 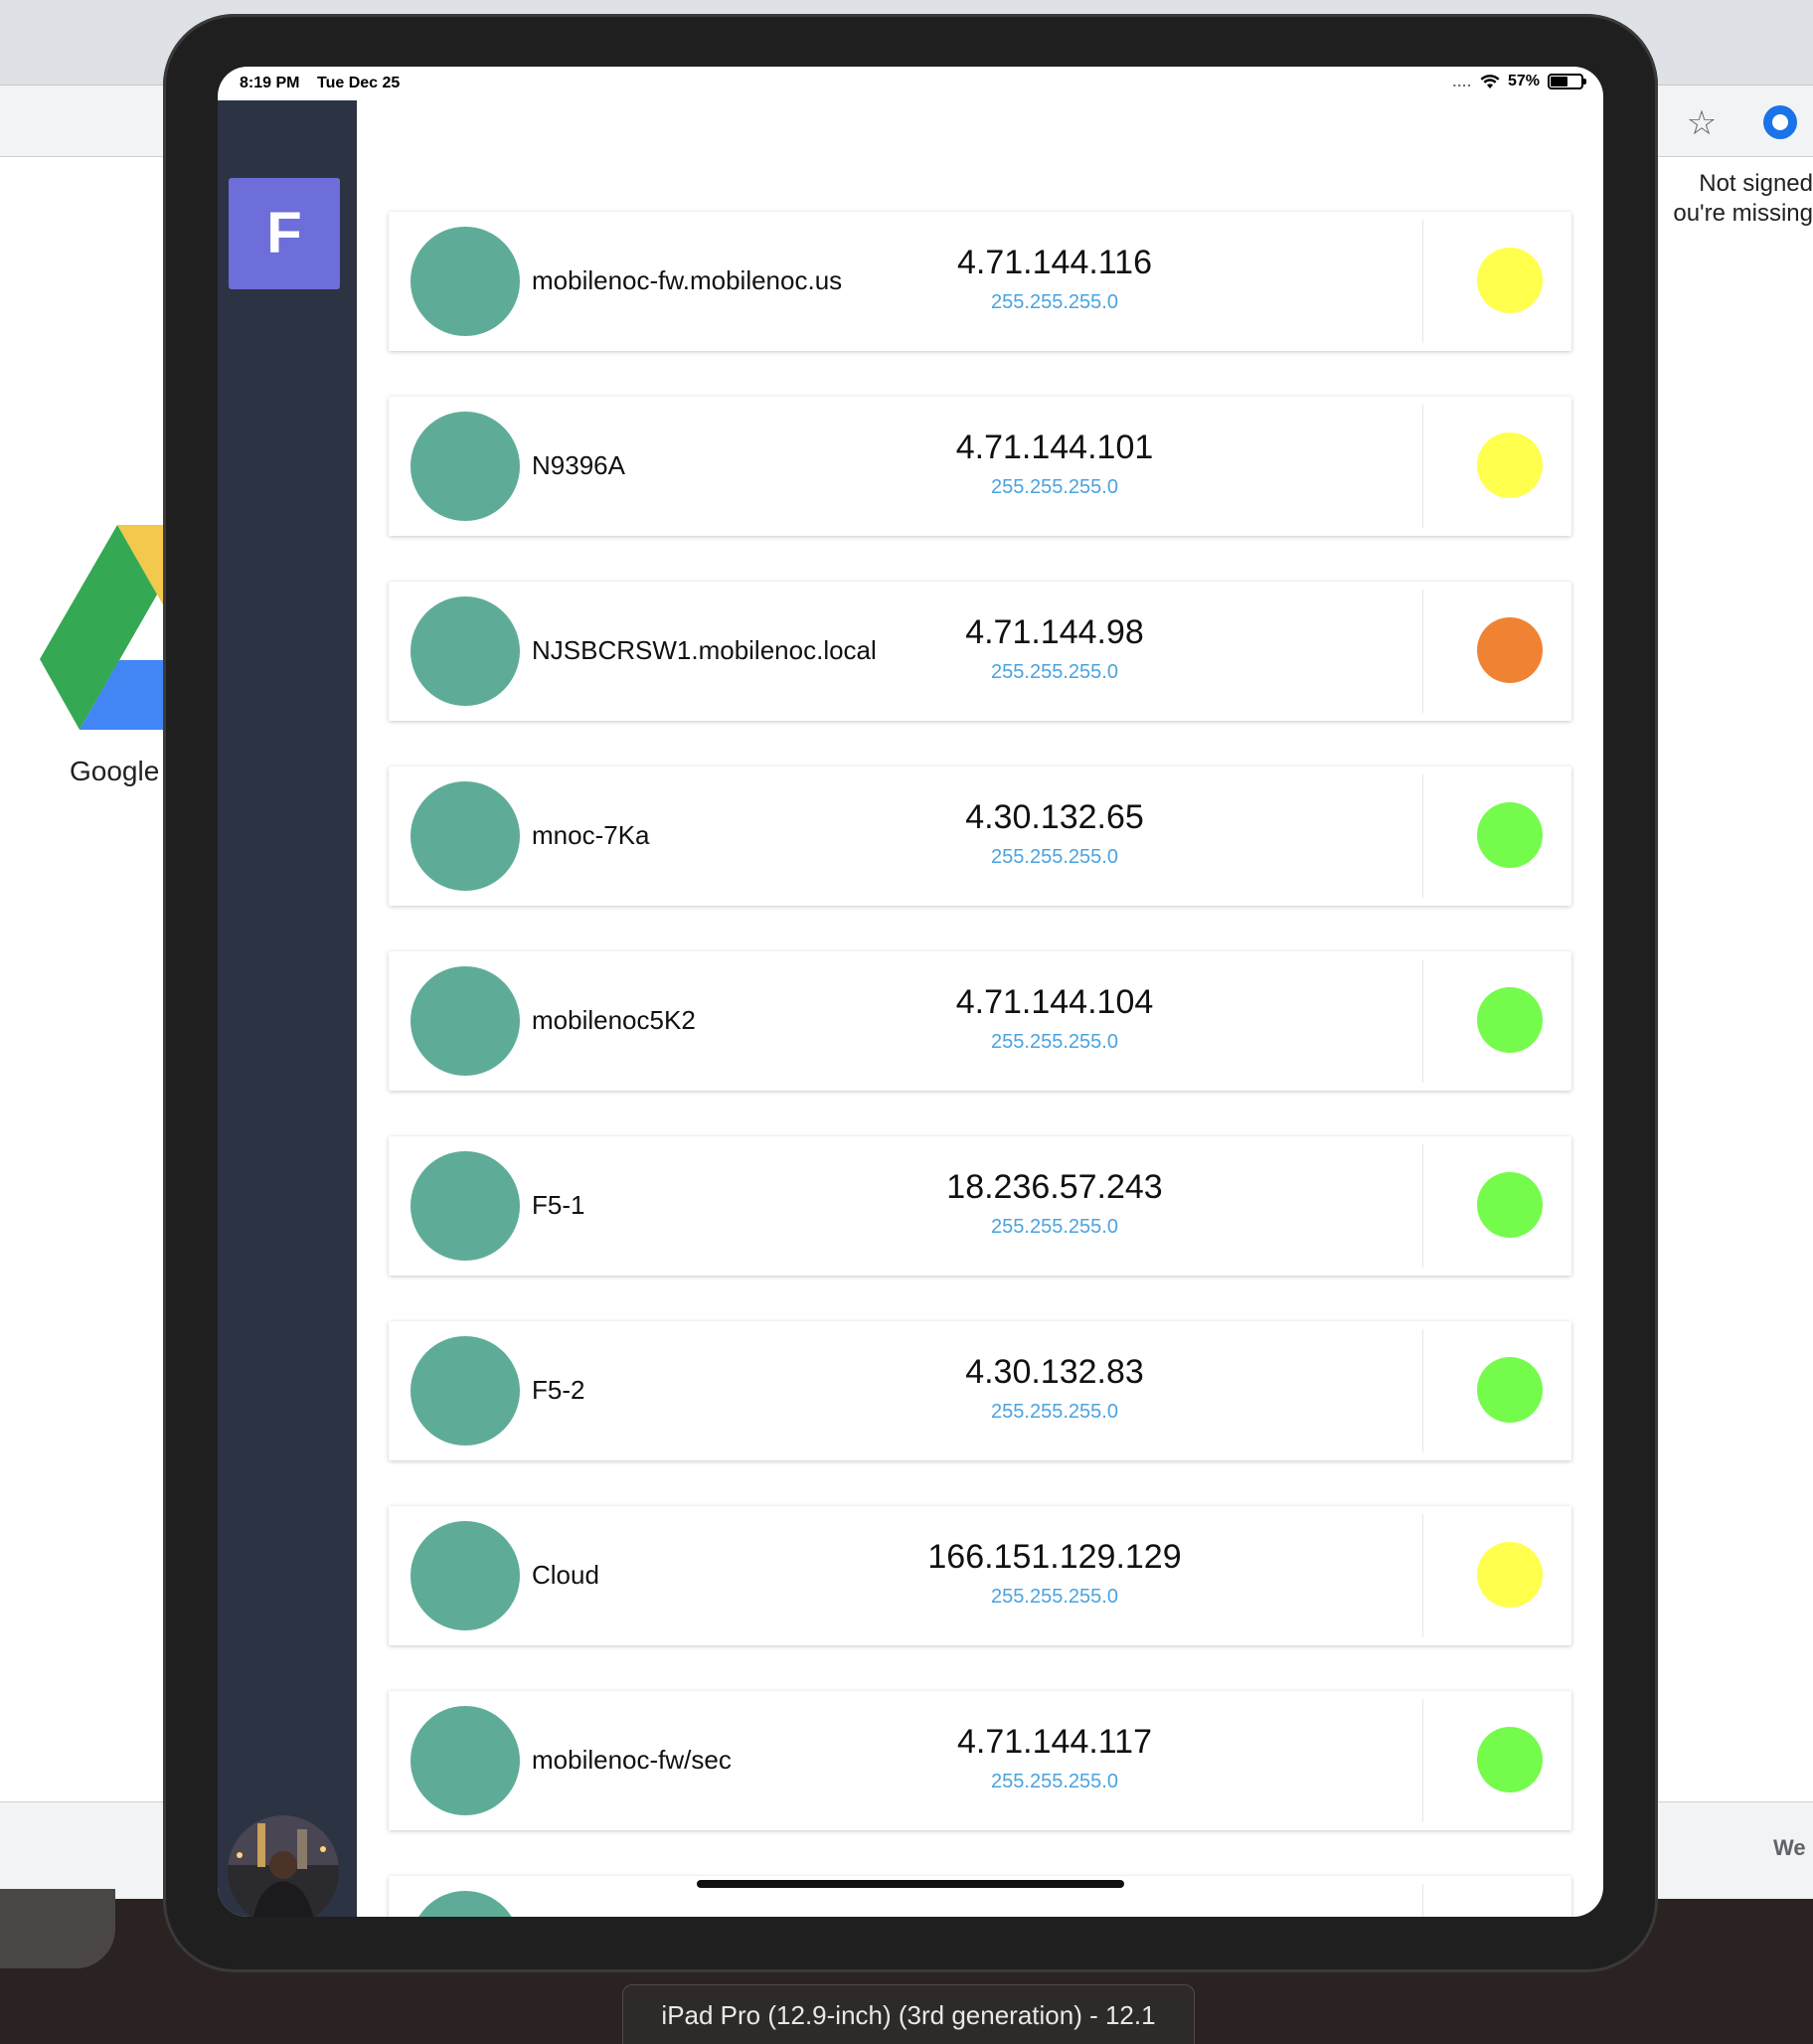 What do you see at coordinates (1054, 263) in the screenshot?
I see `device-ip: 4.71.144.116` at bounding box center [1054, 263].